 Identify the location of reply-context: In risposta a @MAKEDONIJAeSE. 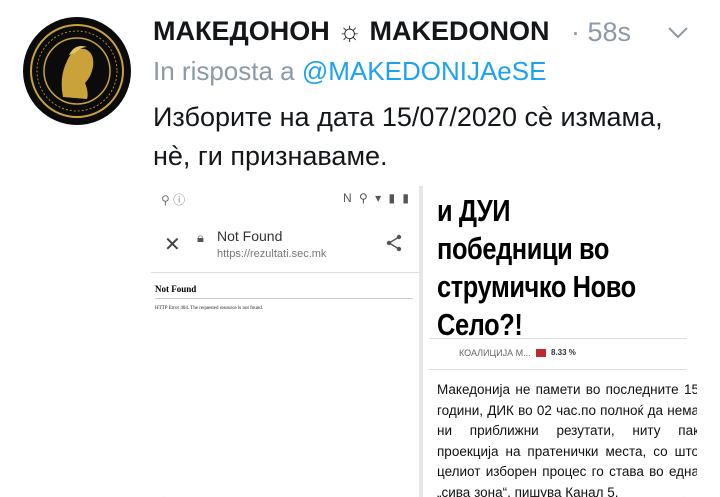
(349, 71).